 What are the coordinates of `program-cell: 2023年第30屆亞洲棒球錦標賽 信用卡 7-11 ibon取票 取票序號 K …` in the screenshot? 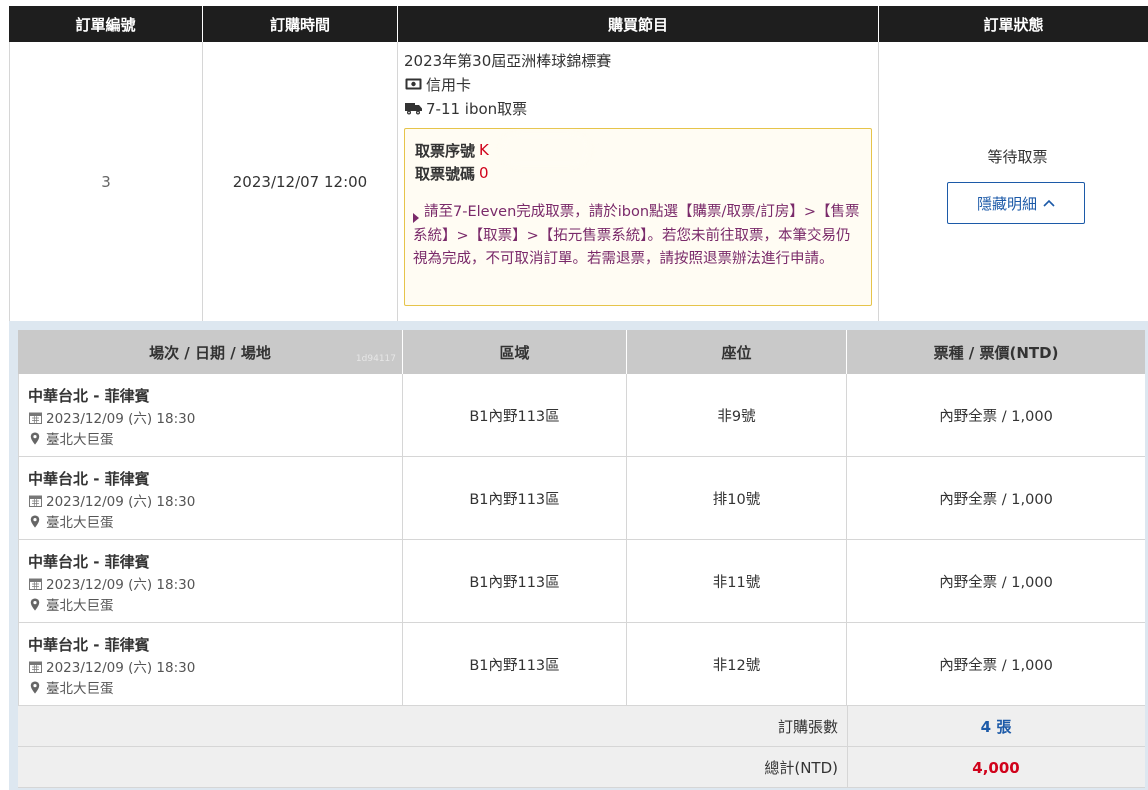 It's located at (638, 182).